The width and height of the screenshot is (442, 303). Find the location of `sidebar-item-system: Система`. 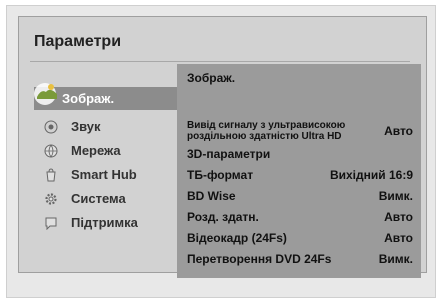

sidebar-item-system: Система is located at coordinates (107, 198).